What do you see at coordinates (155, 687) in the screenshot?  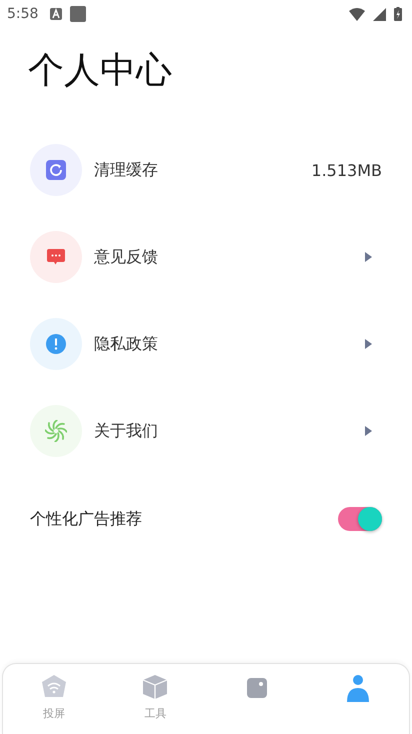 I see `box-icon` at bounding box center [155, 687].